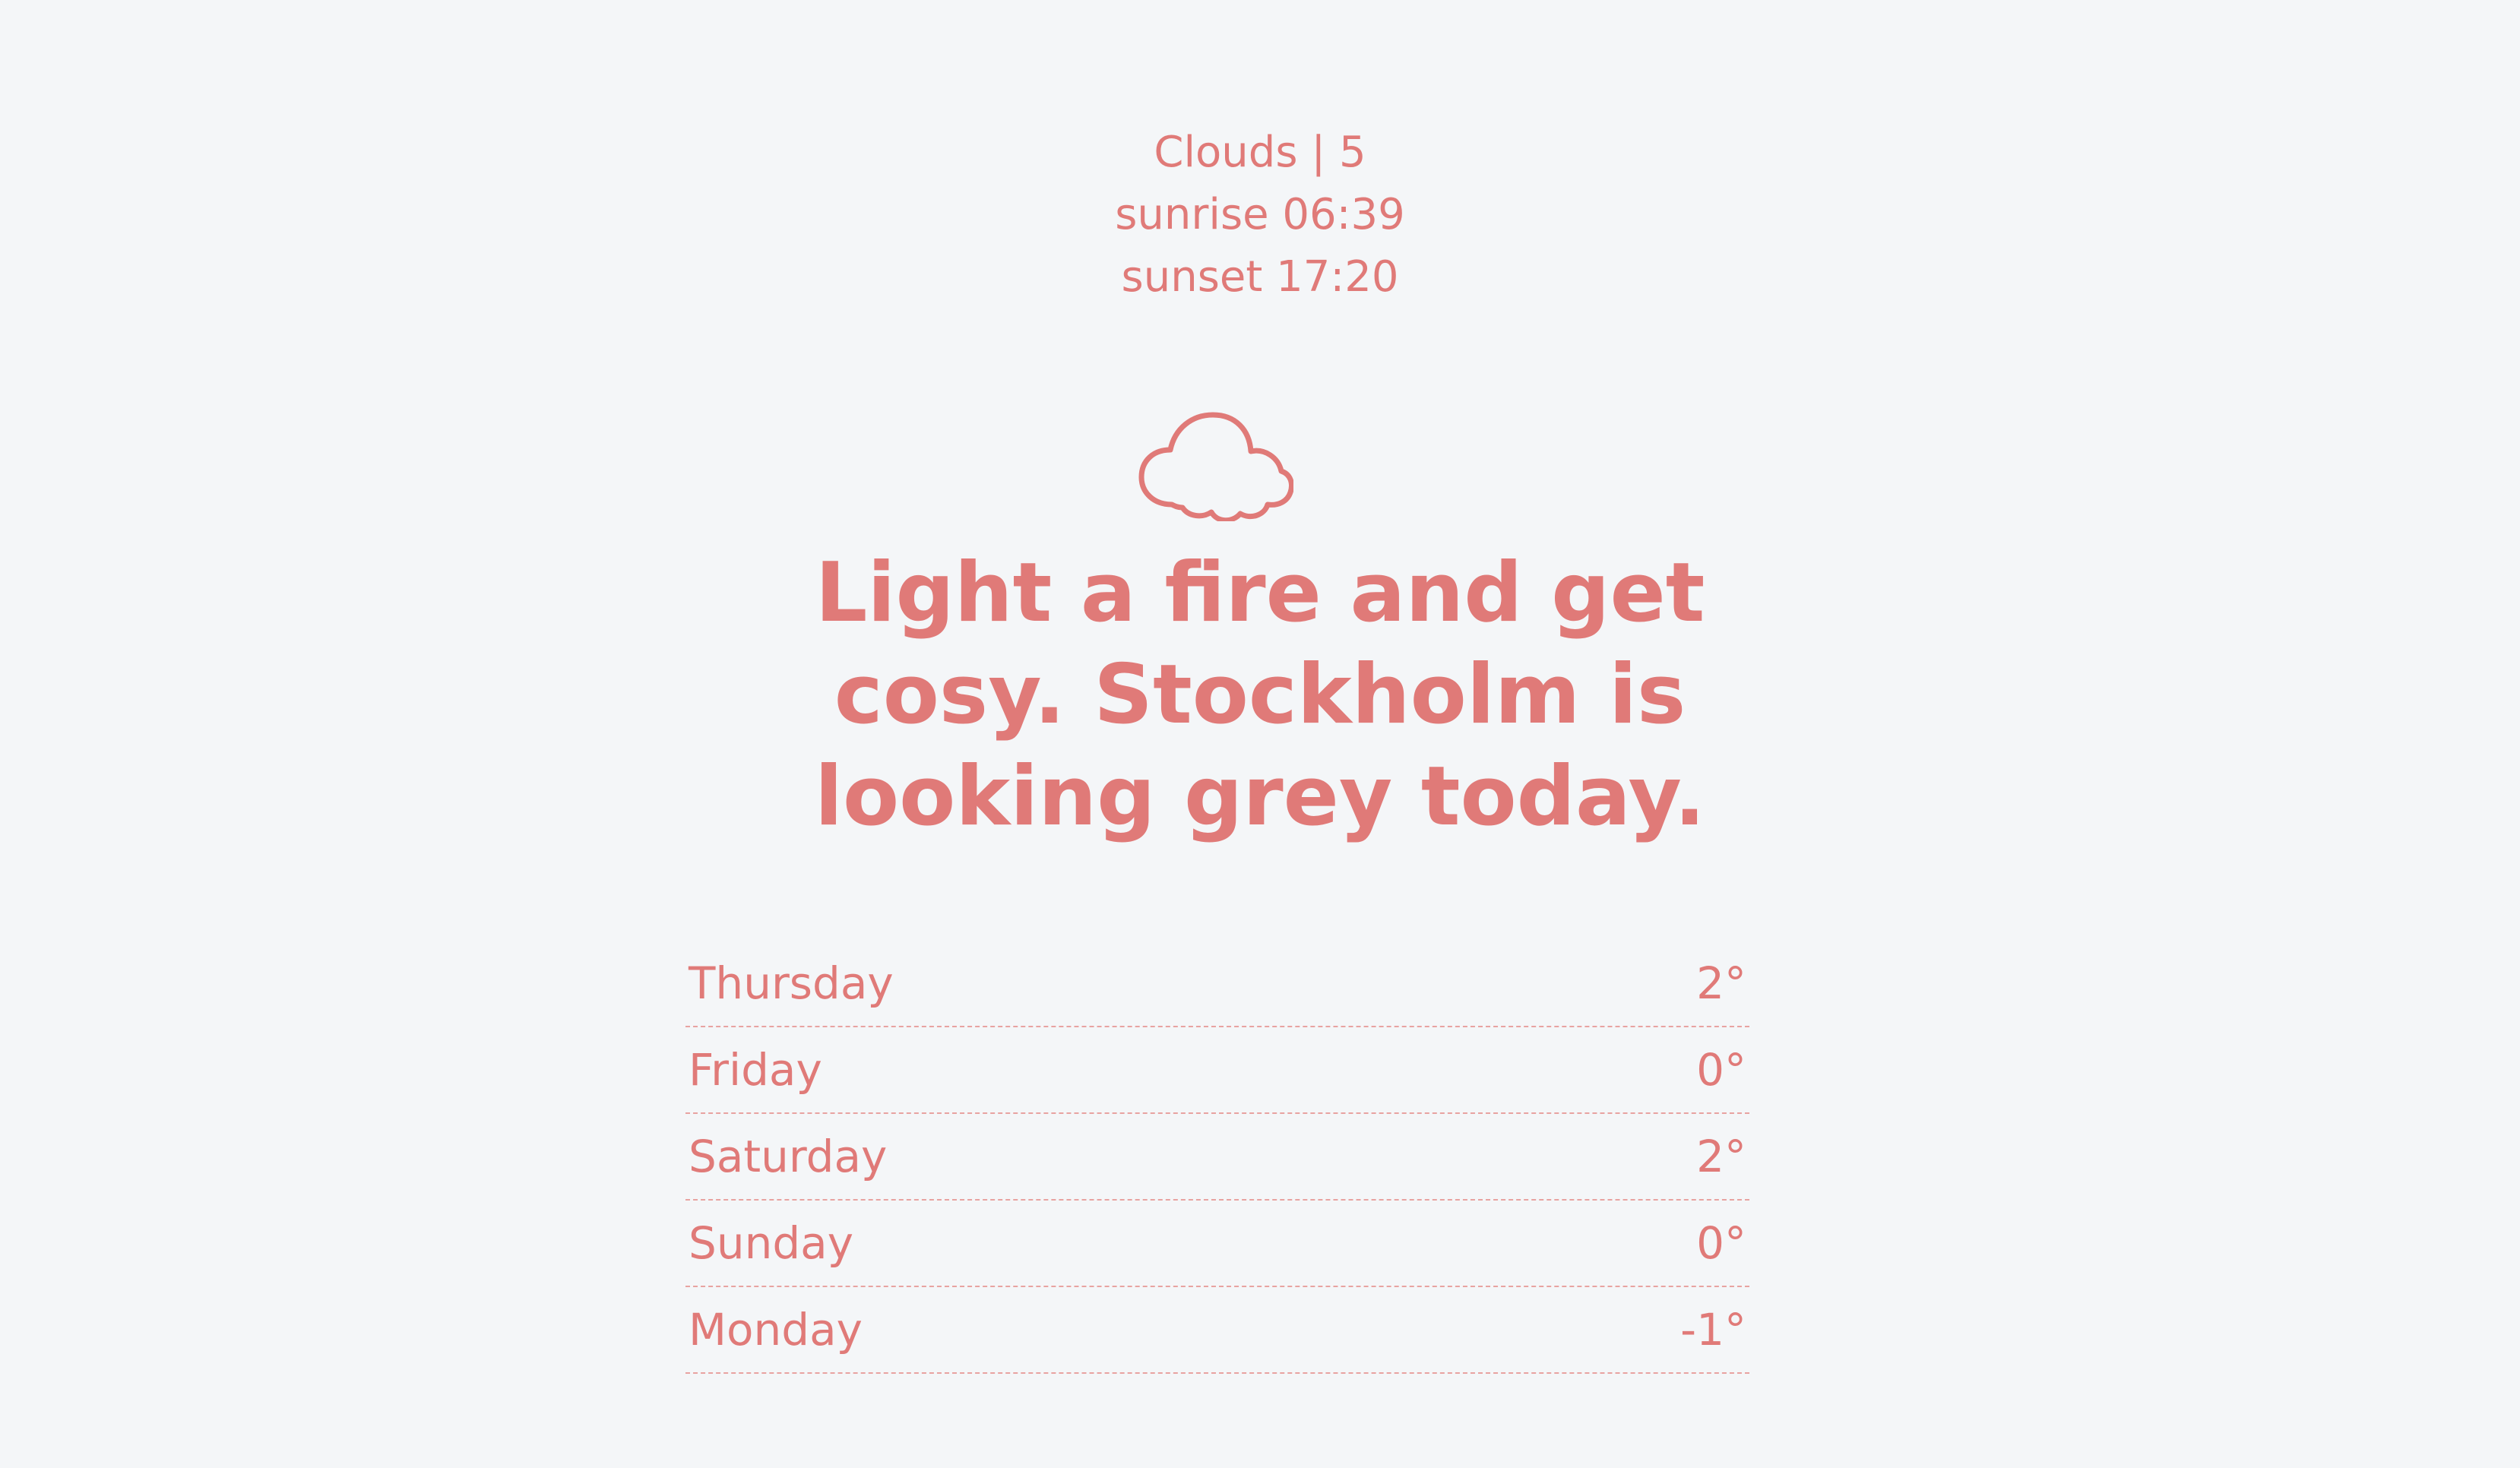 The width and height of the screenshot is (2520, 1468). Describe the element at coordinates (1713, 1330) in the screenshot. I see `forecast-temperature: -1°` at that location.